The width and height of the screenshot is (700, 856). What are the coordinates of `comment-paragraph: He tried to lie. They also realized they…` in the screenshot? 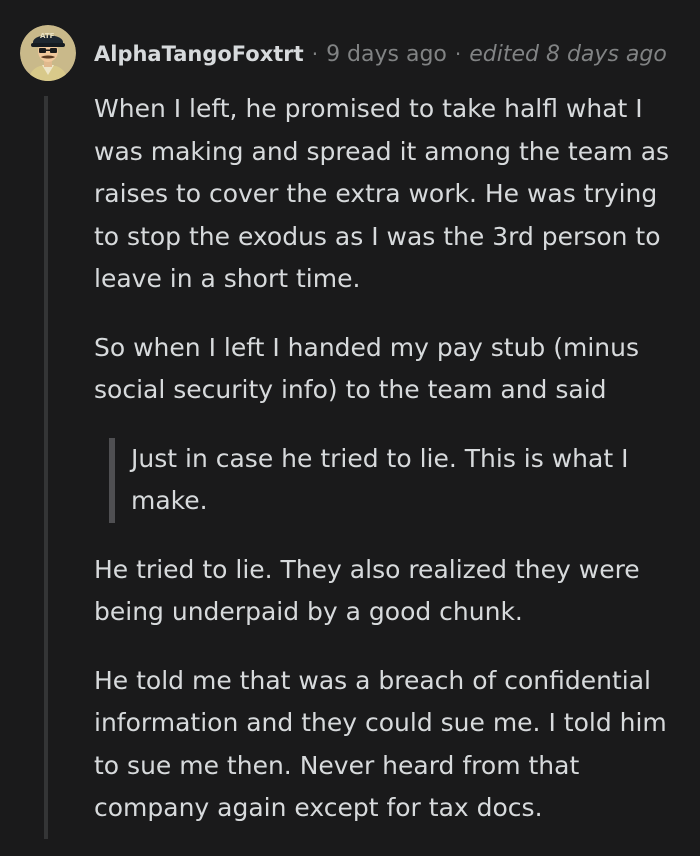 It's located at (367, 590).